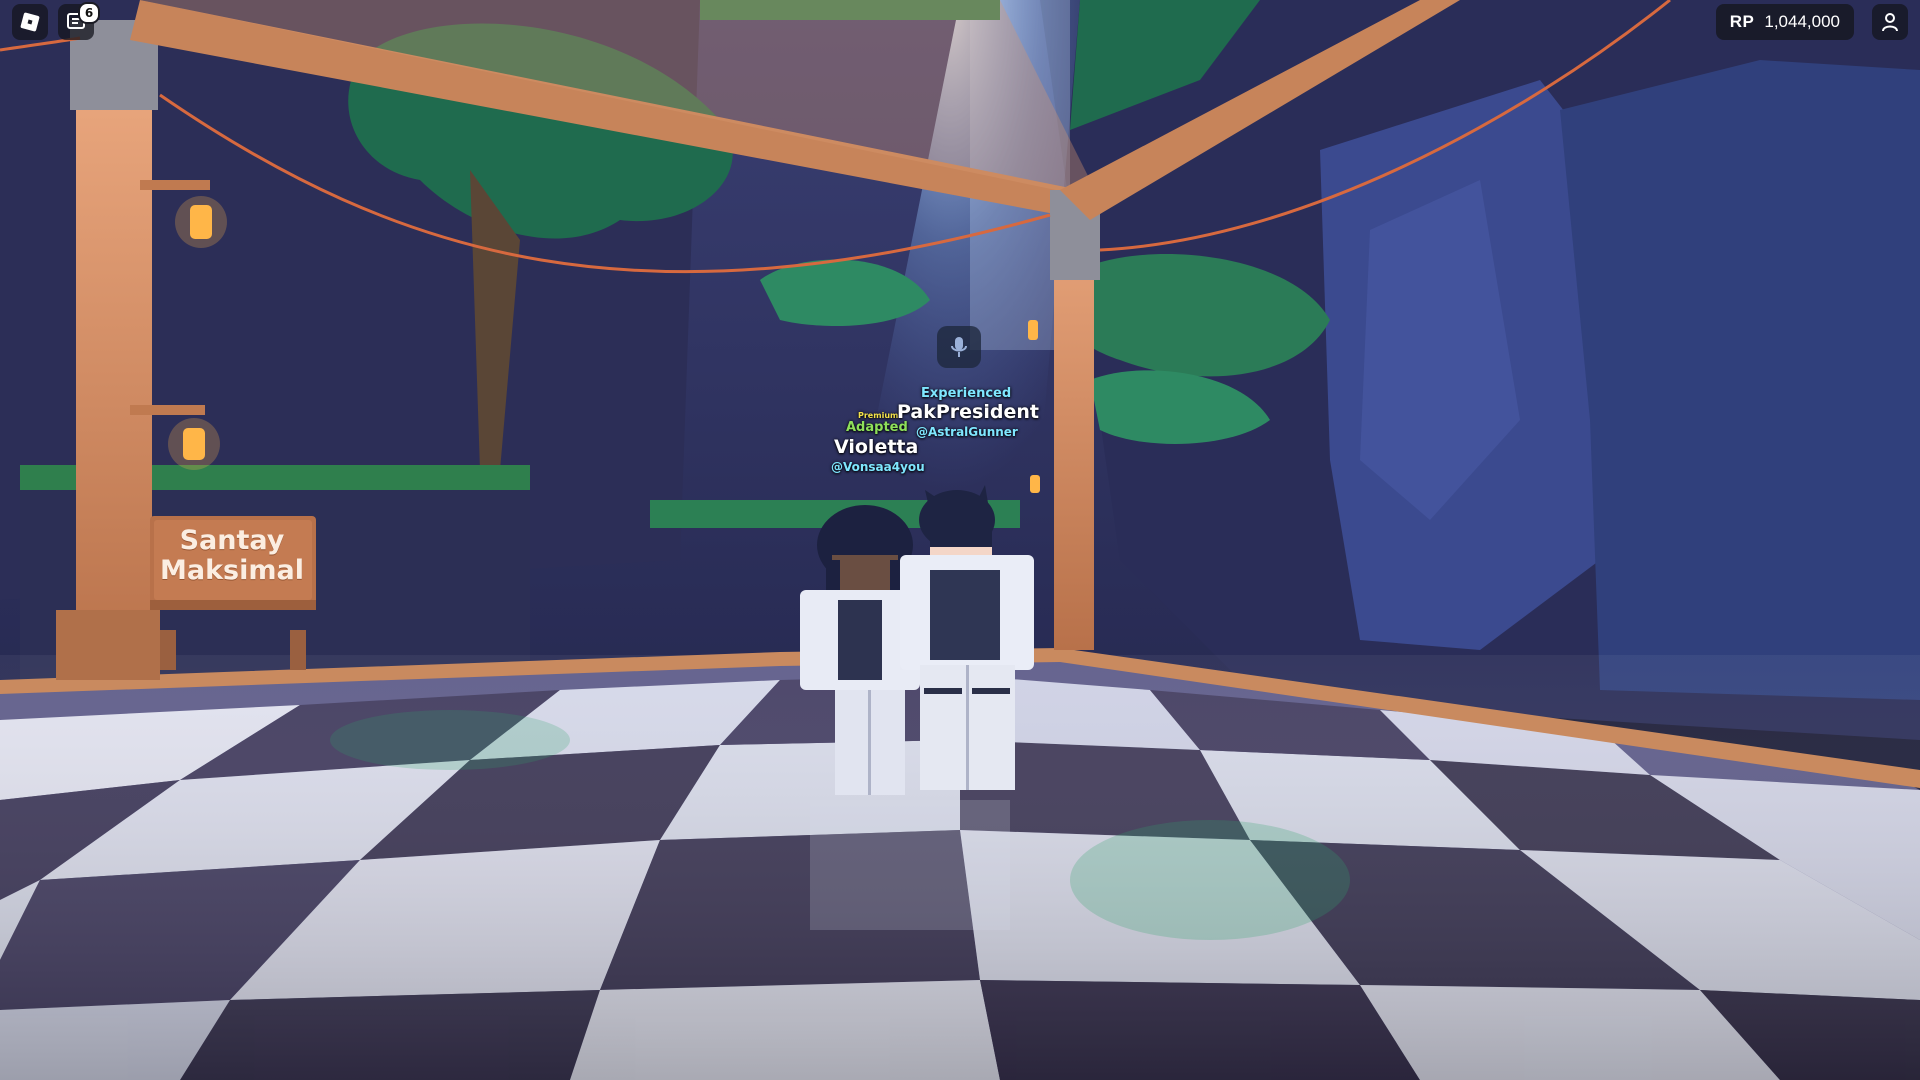 This screenshot has width=1920, height=1080. Describe the element at coordinates (878, 415) in the screenshot. I see `nametag-premium-label: Premium` at that location.